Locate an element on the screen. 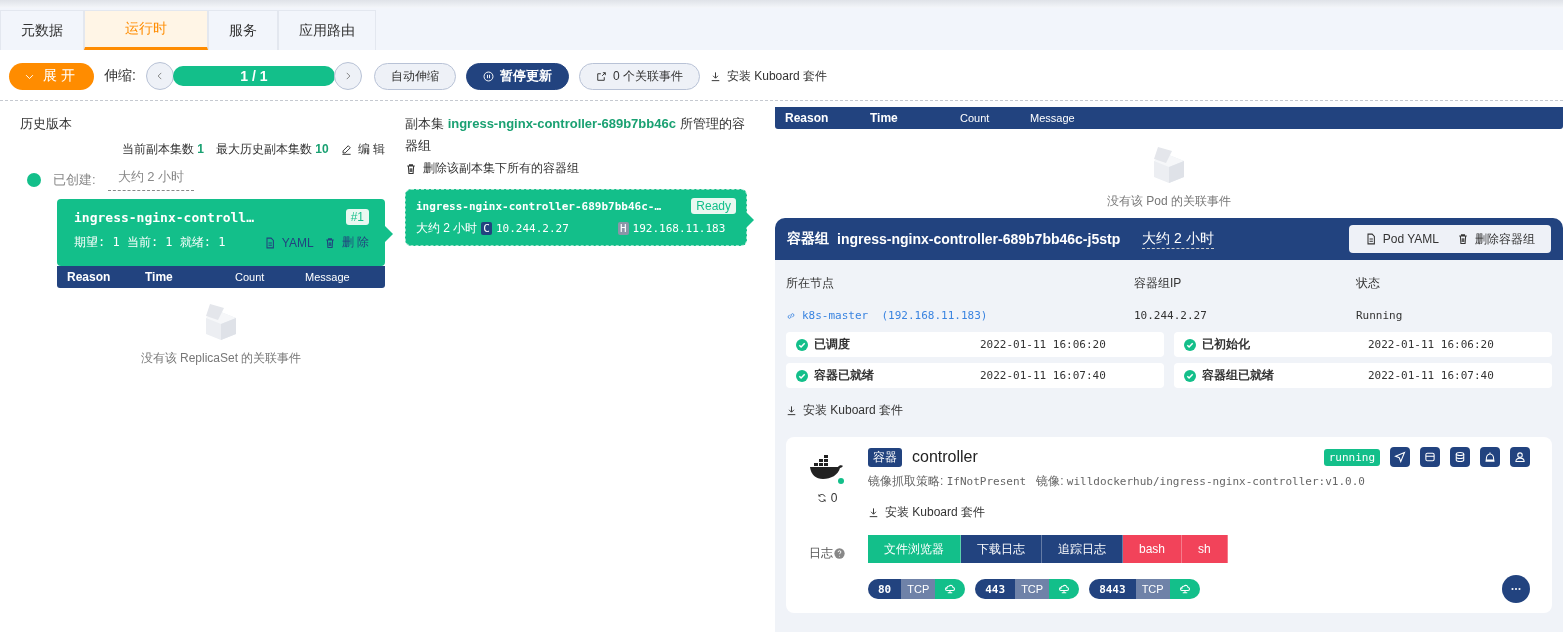 This screenshot has width=1563, height=632. section-title: 历史版本 is located at coordinates (46, 124).